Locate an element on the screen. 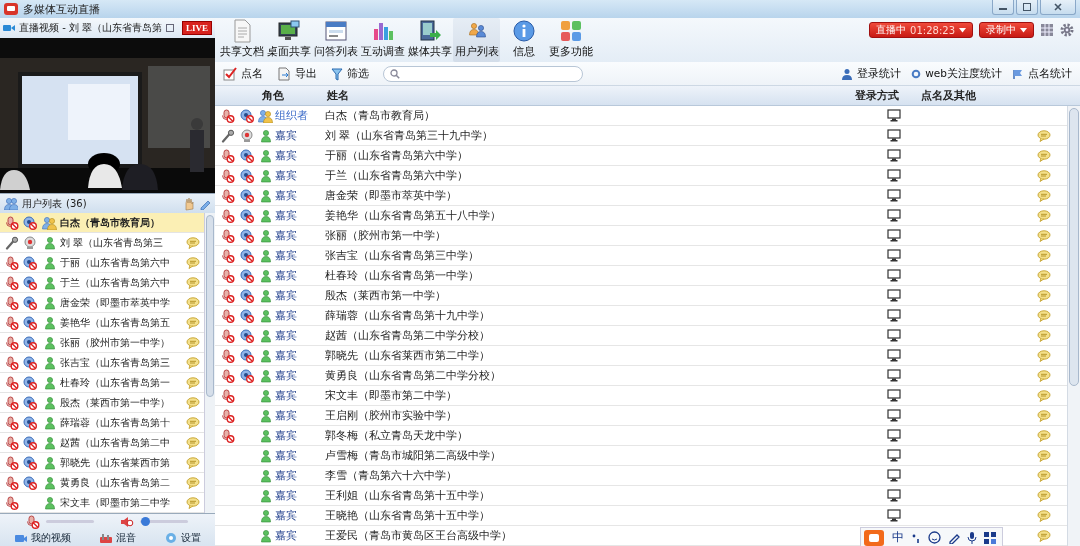  table-row: 嘉宾 郭冬梅（私立青岛天龙中学） is located at coordinates (641, 436).